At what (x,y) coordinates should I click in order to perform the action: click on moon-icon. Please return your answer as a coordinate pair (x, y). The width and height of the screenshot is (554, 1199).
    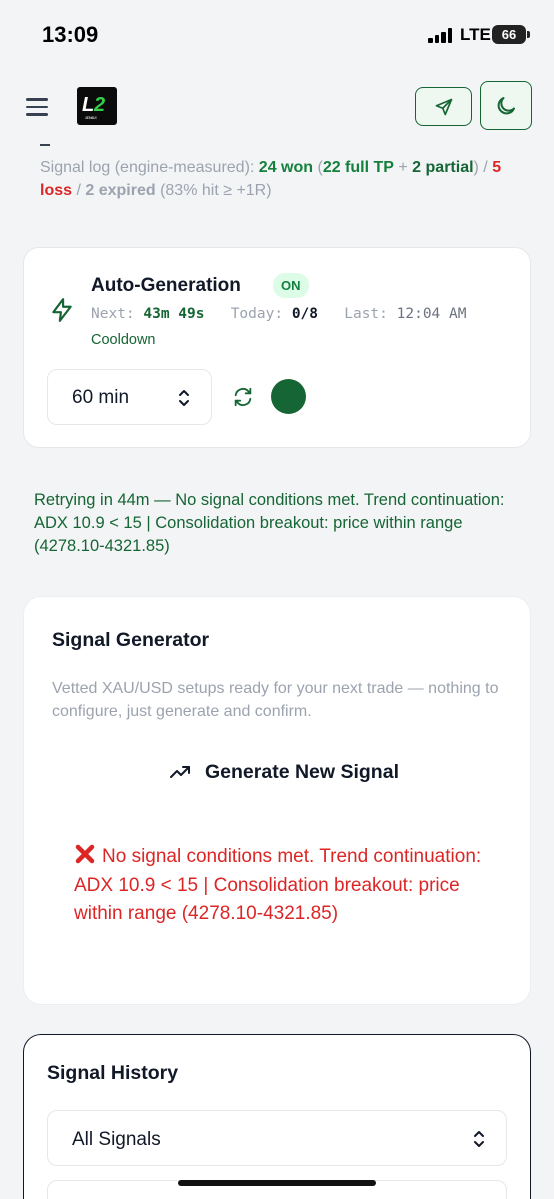
    Looking at the image, I should click on (506, 105).